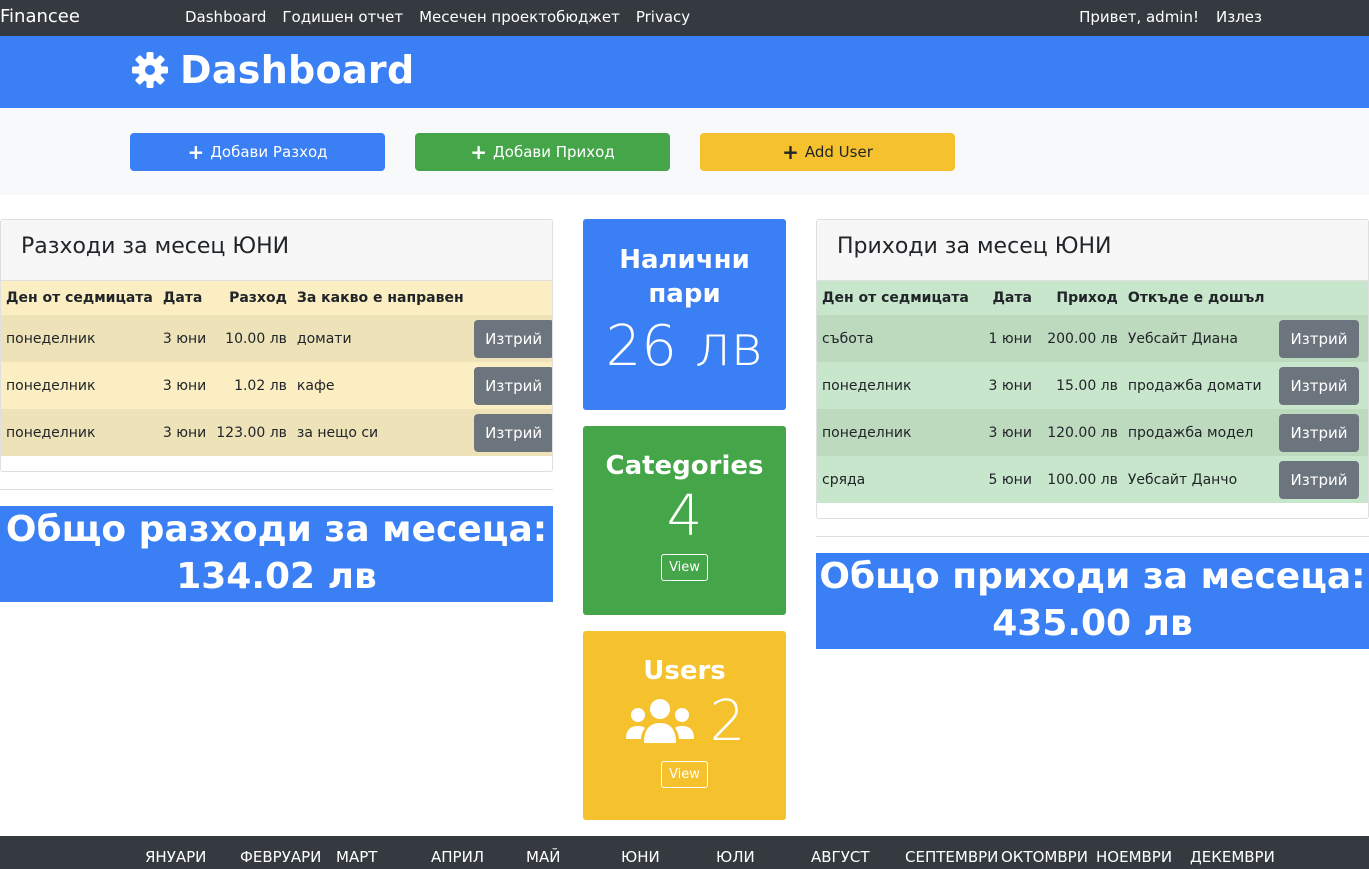  Describe the element at coordinates (1134, 857) in the screenshot. I see `month-link-november: НОЕМВРИ` at that location.